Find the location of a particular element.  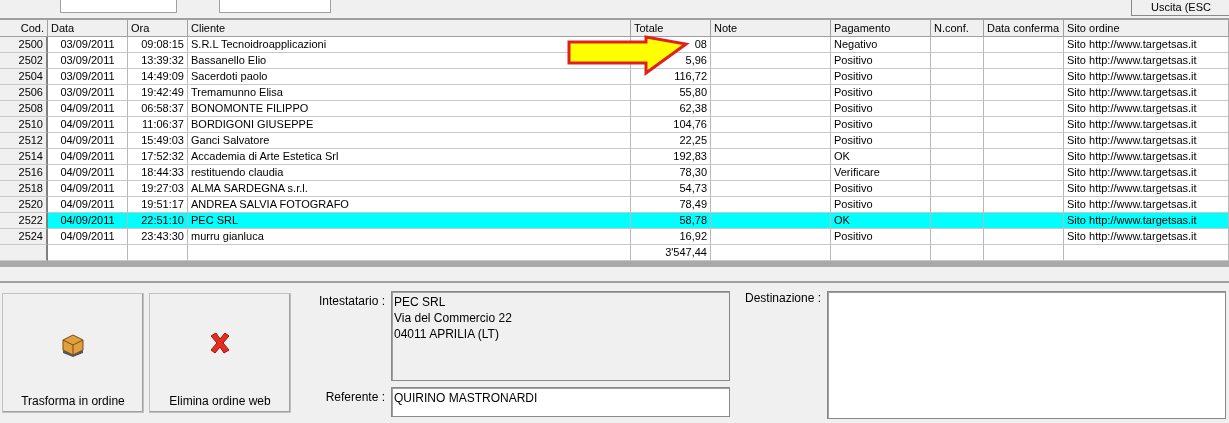

time-cell: 06:58:37 is located at coordinates (158, 109).